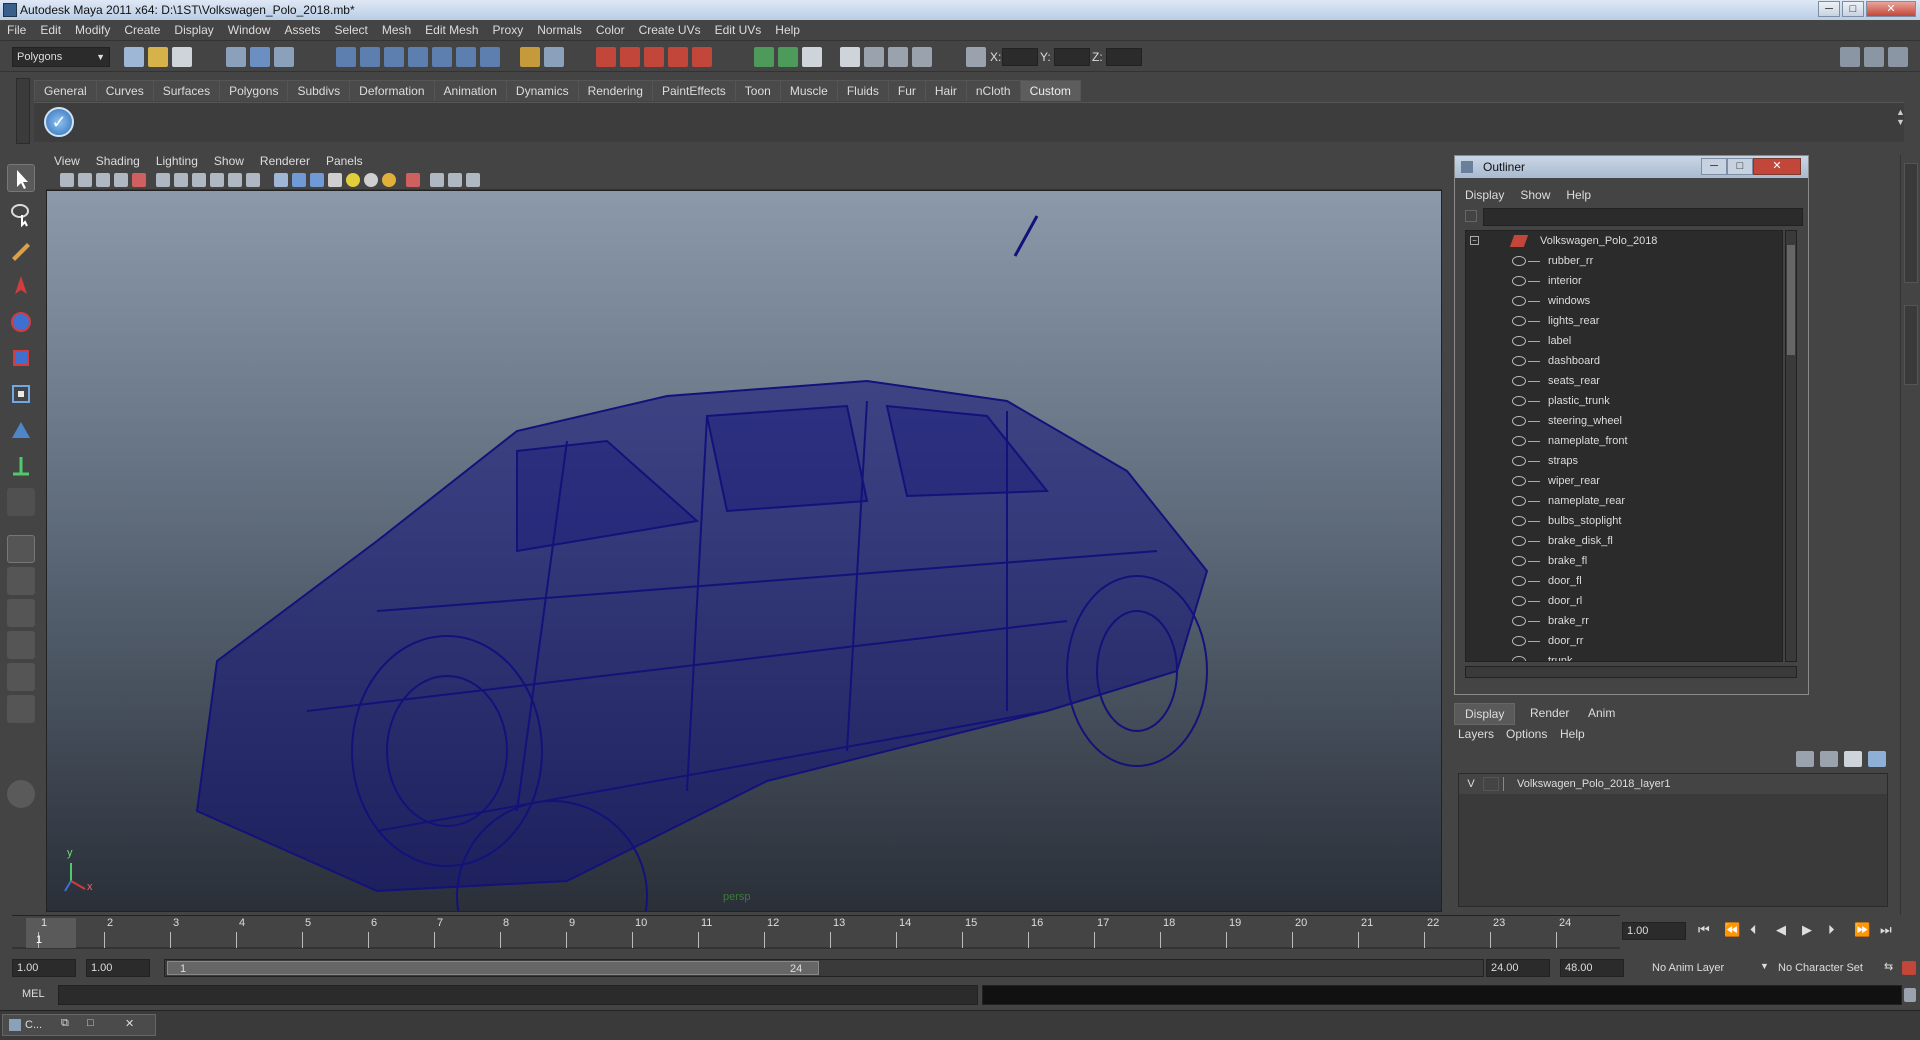  I want to click on step-forward-frame-icon: ⏵, so click(1831, 930).